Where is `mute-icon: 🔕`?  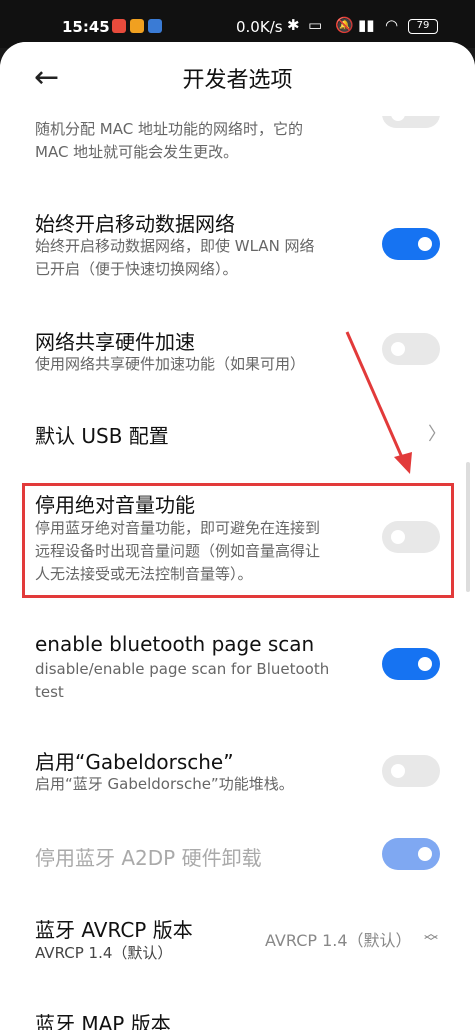
mute-icon: 🔕 is located at coordinates (344, 25).